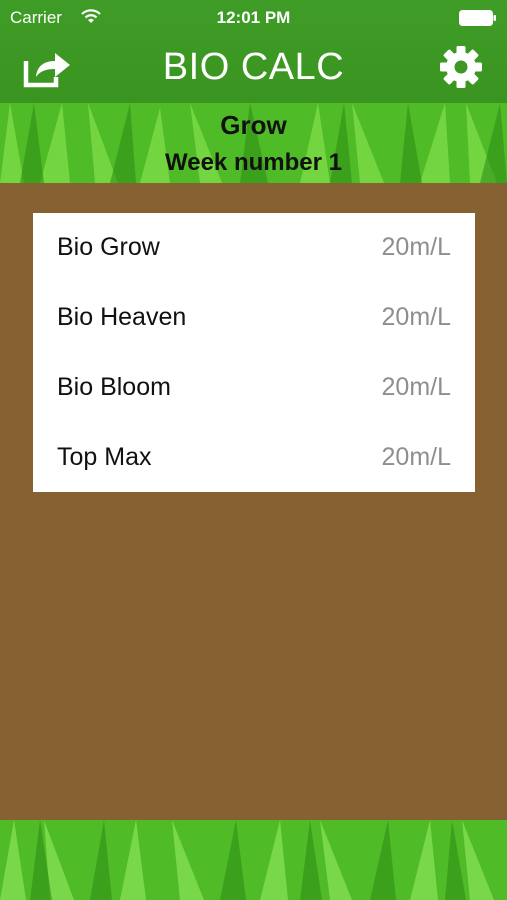  Describe the element at coordinates (108, 247) in the screenshot. I see `product-name: Bio Grow` at that location.